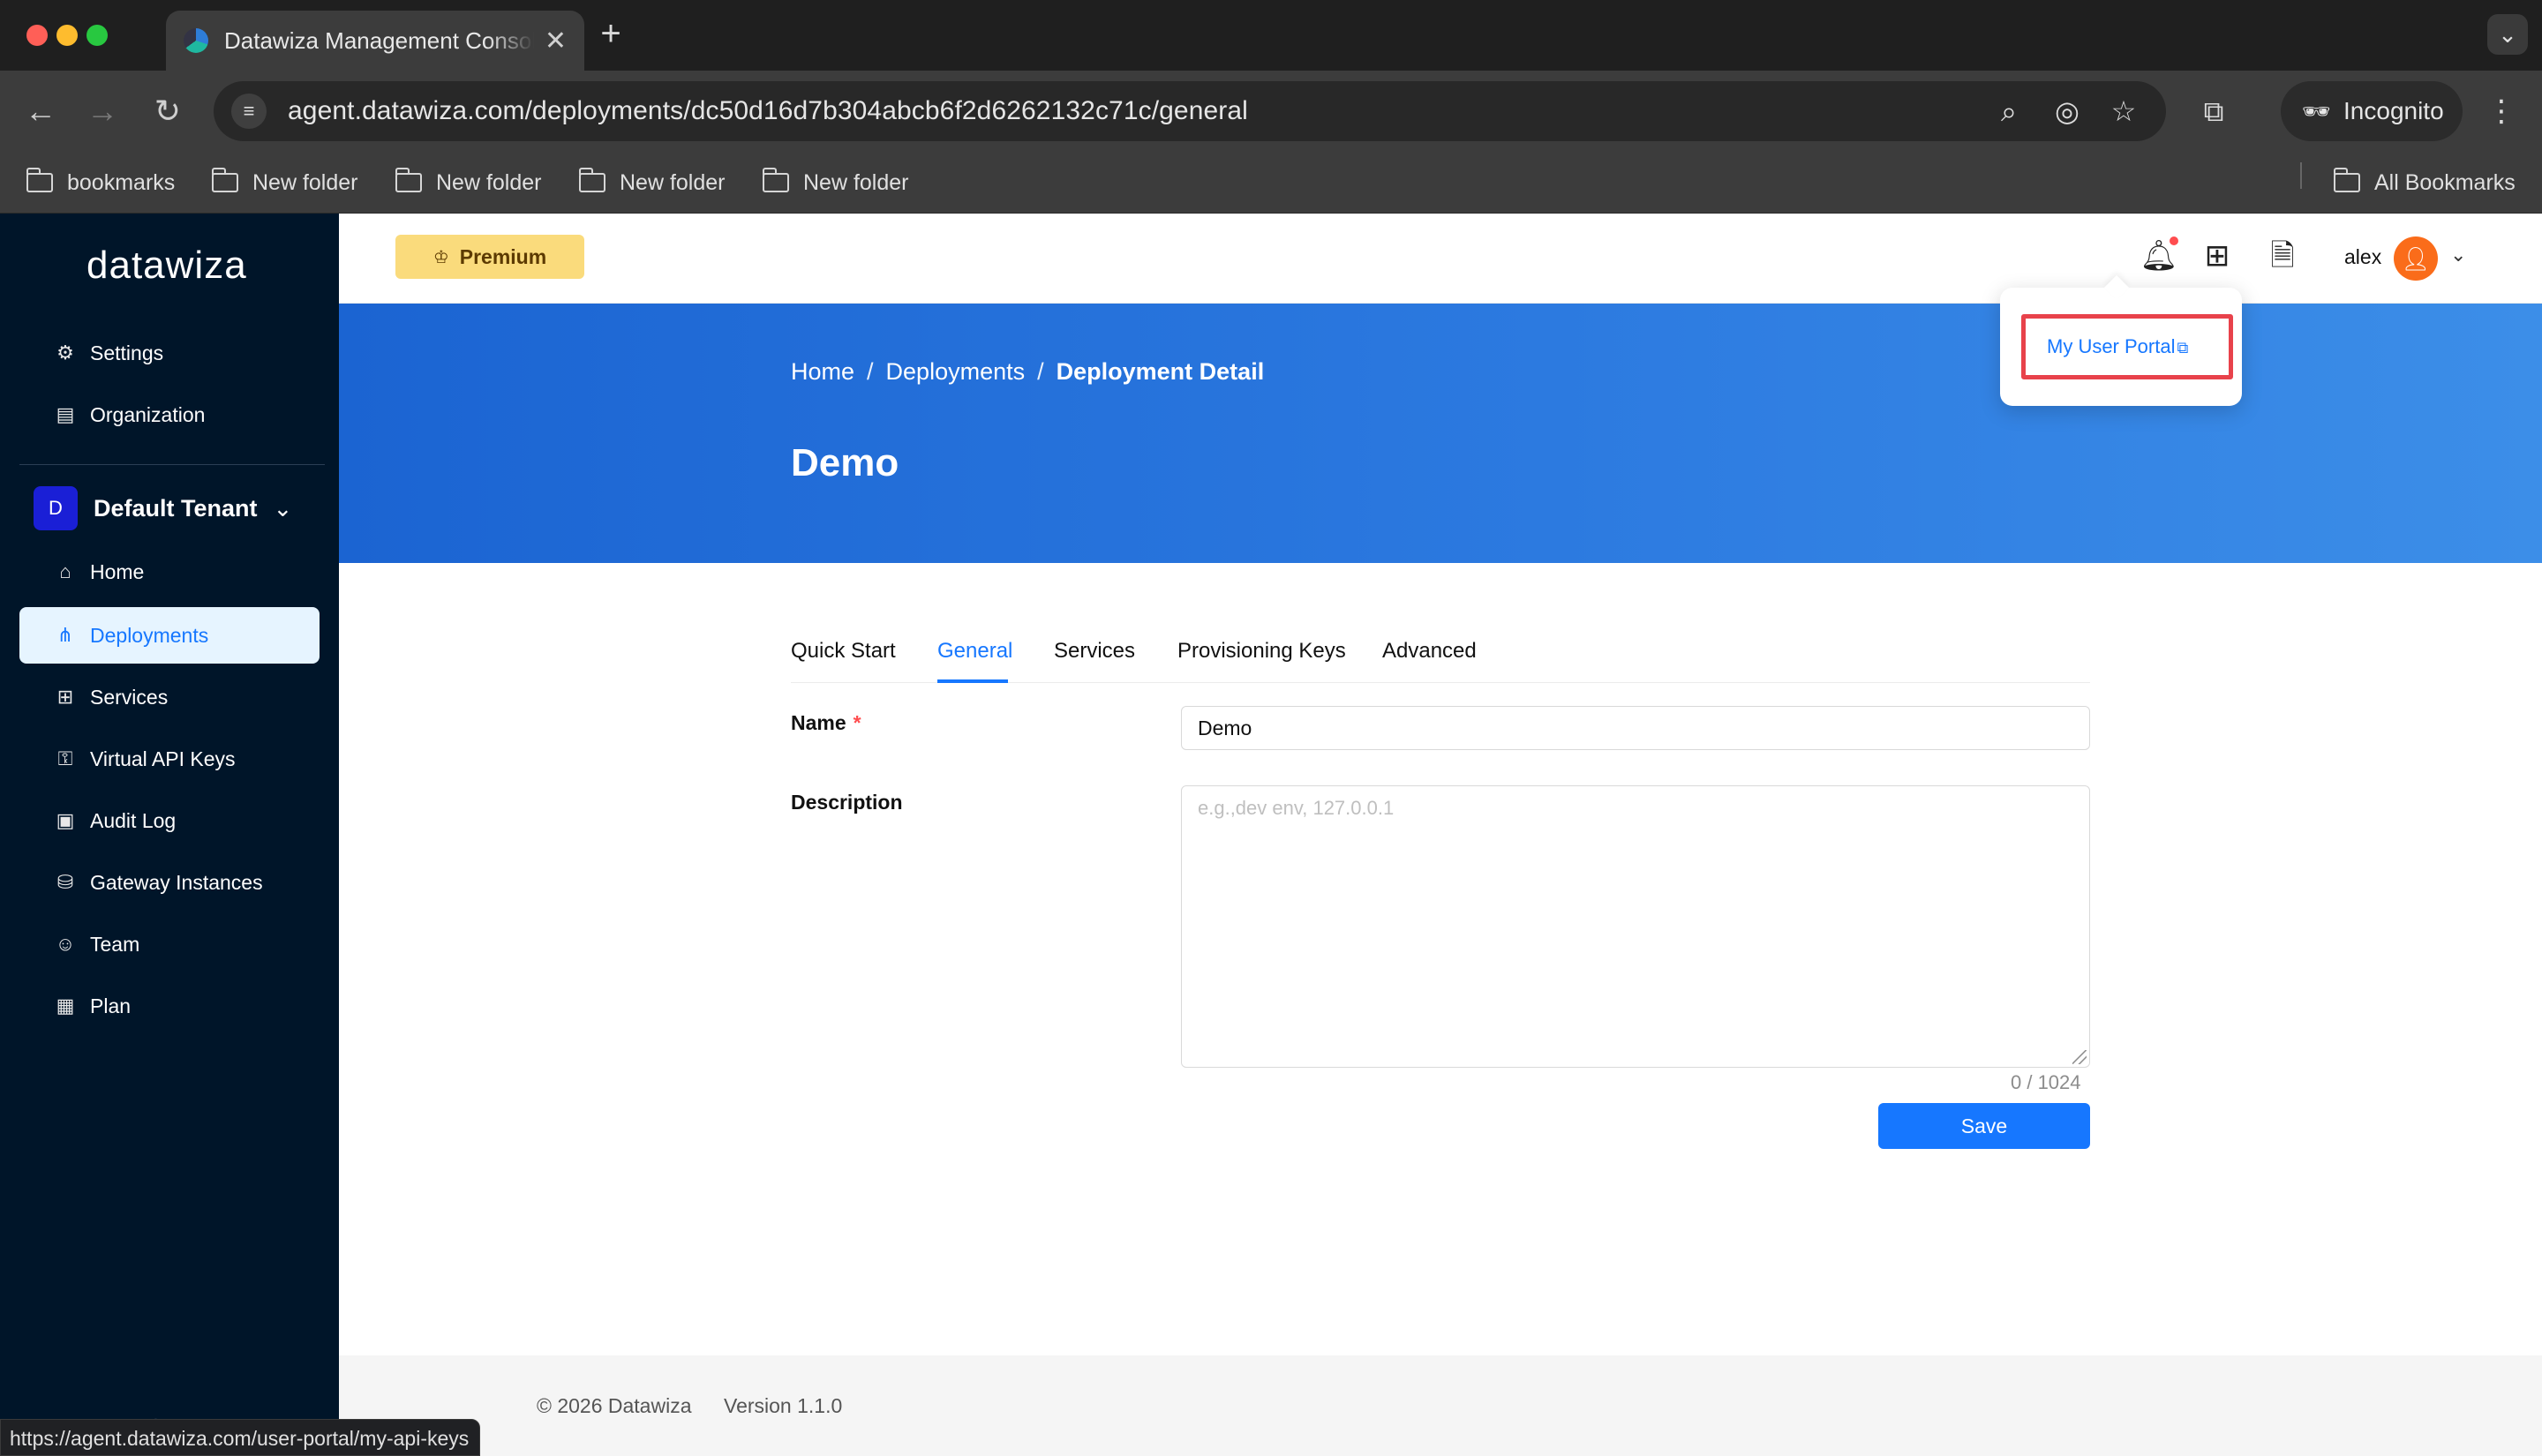 This screenshot has height=1456, width=2542. What do you see at coordinates (163, 758) in the screenshot?
I see `sidebar-item-label: Virtual API Keys` at bounding box center [163, 758].